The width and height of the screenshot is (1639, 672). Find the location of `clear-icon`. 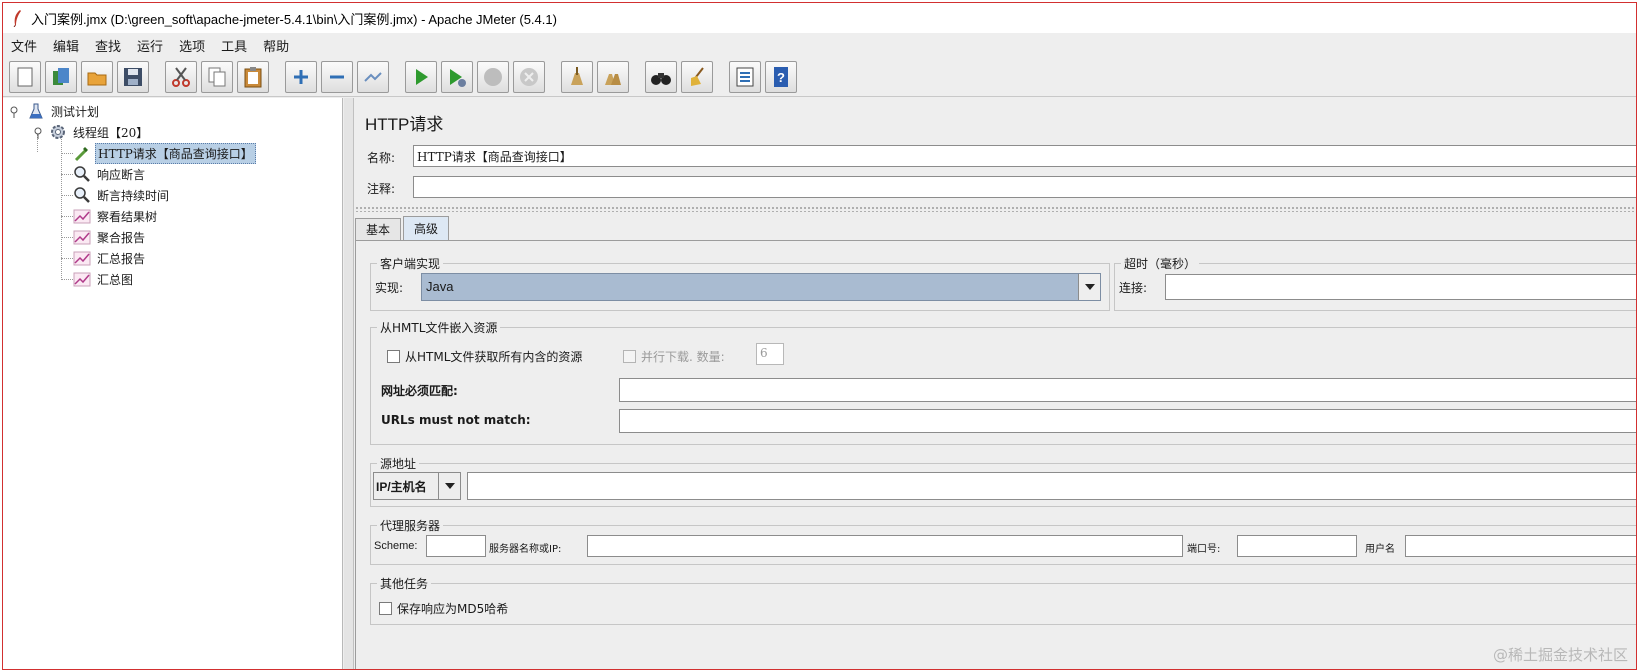

clear-icon is located at coordinates (577, 76).